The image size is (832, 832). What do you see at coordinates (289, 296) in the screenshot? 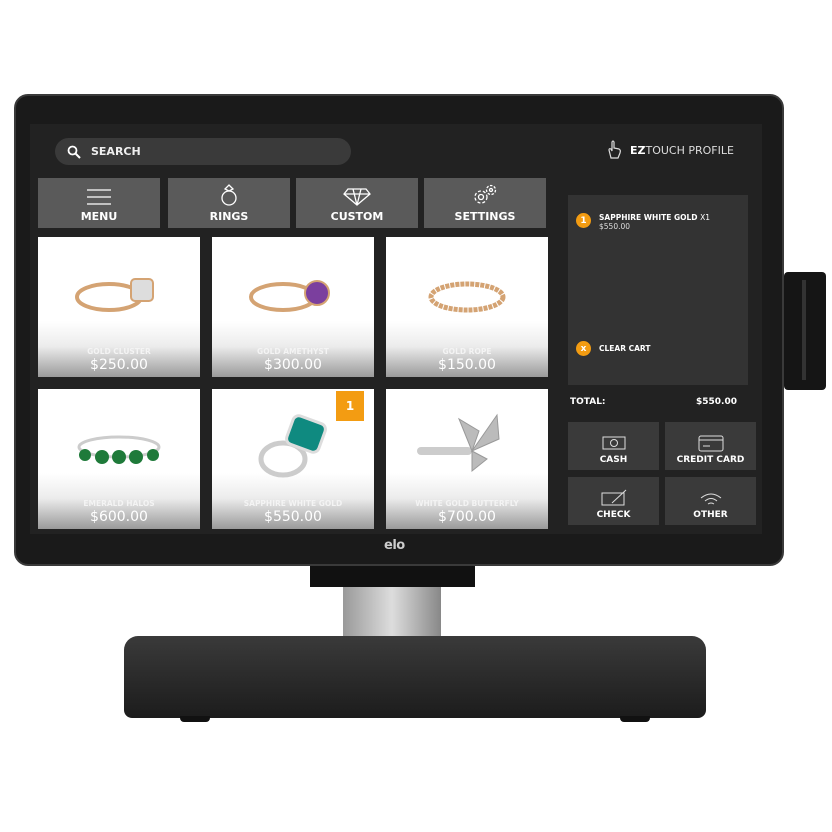
I see `gold-amethyst-ring-image` at bounding box center [289, 296].